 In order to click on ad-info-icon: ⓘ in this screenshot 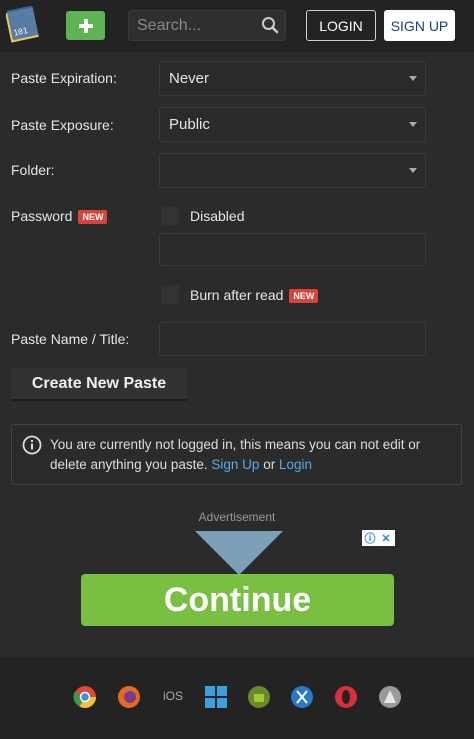, I will do `click(370, 538)`.